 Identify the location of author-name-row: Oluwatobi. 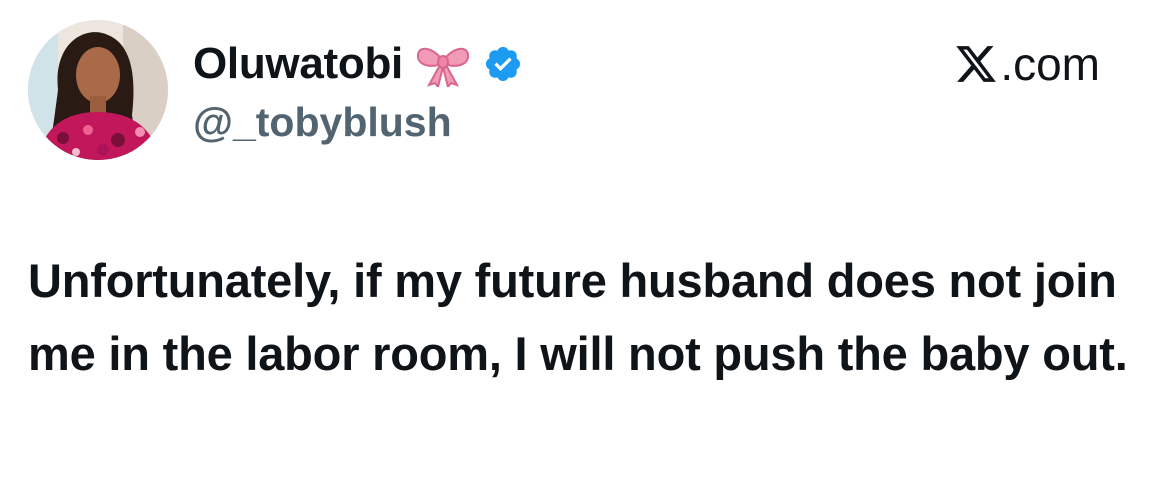
(358, 64).